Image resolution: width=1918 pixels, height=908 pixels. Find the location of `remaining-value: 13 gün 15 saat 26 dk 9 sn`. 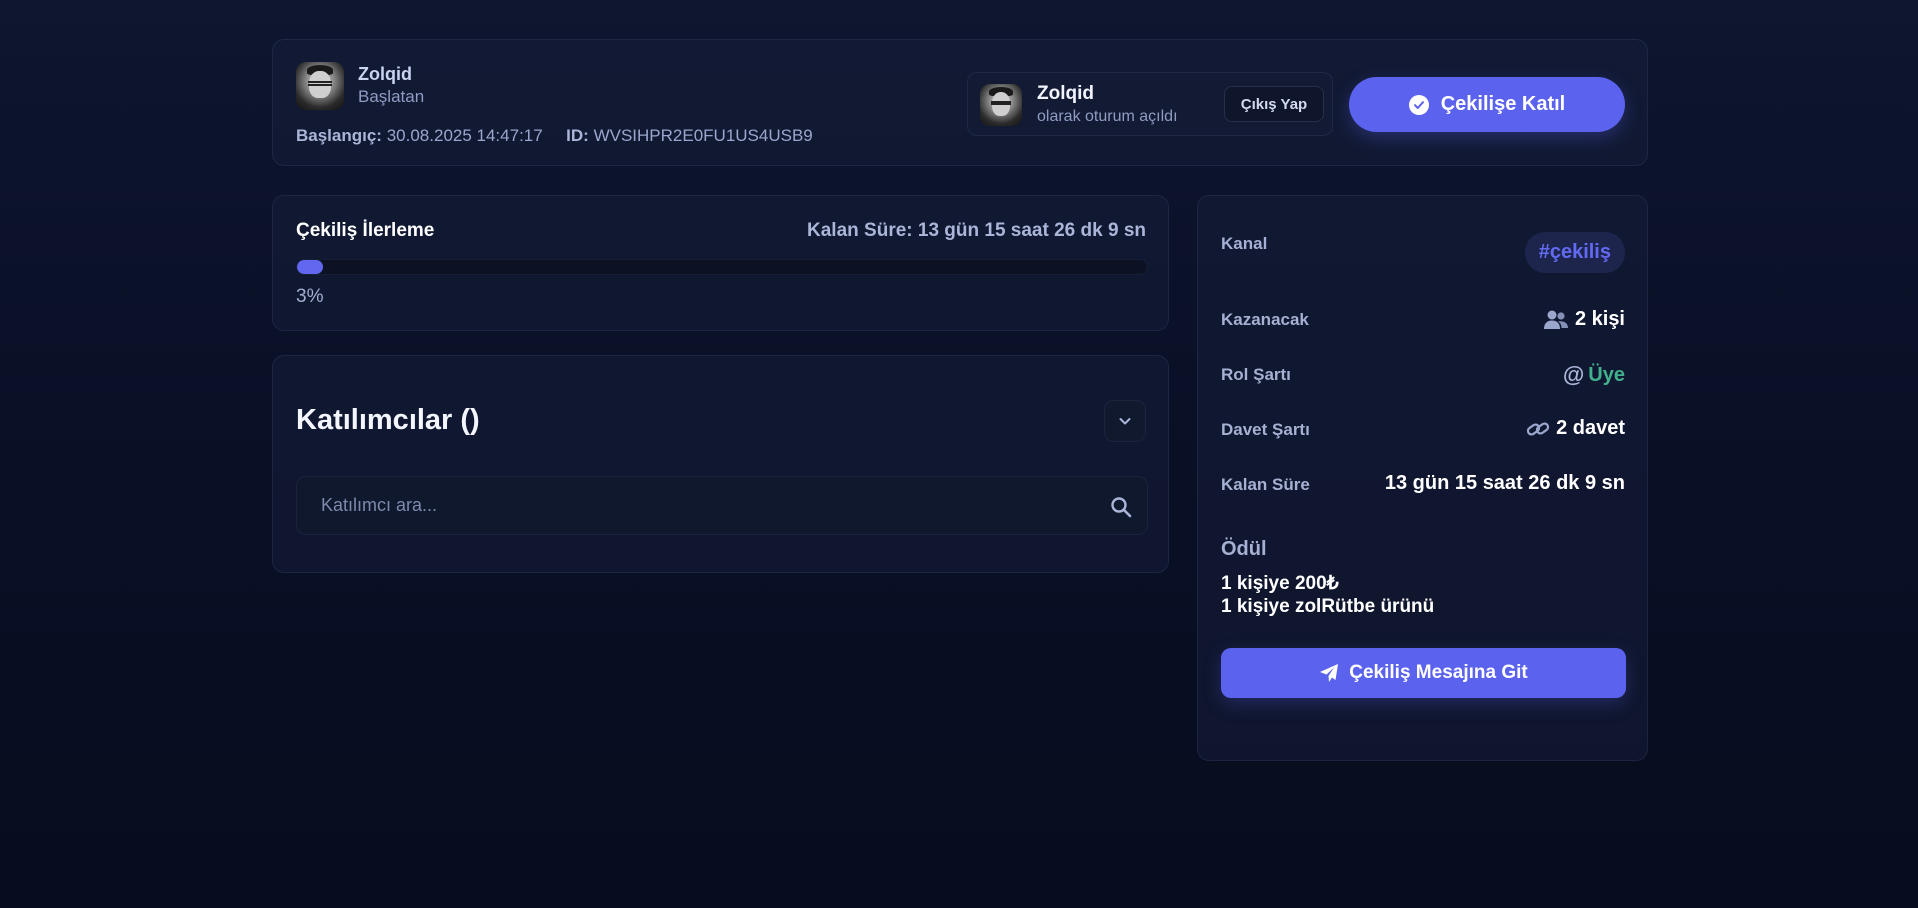

remaining-value: 13 gün 15 saat 26 dk 9 sn is located at coordinates (1504, 483).